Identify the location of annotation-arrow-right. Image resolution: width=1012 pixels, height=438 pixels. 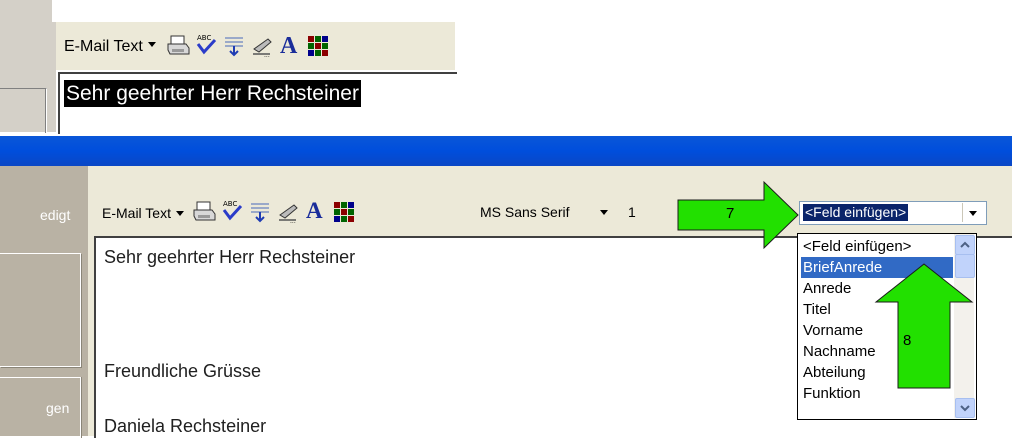
(738, 215).